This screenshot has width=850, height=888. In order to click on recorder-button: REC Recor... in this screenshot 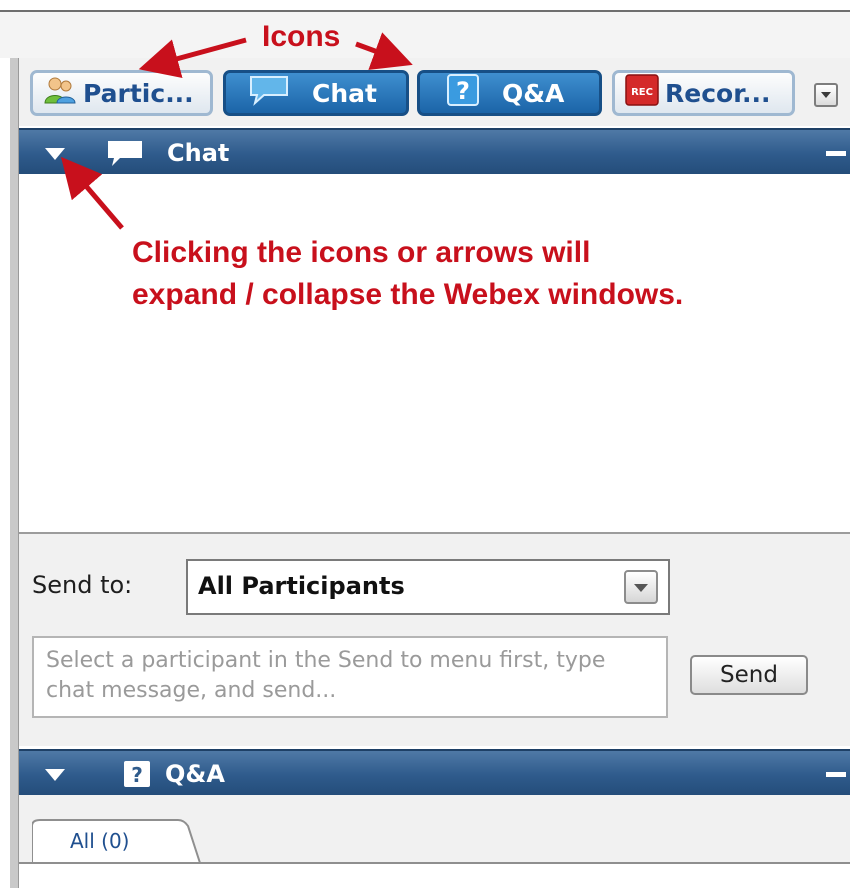, I will do `click(703, 93)`.